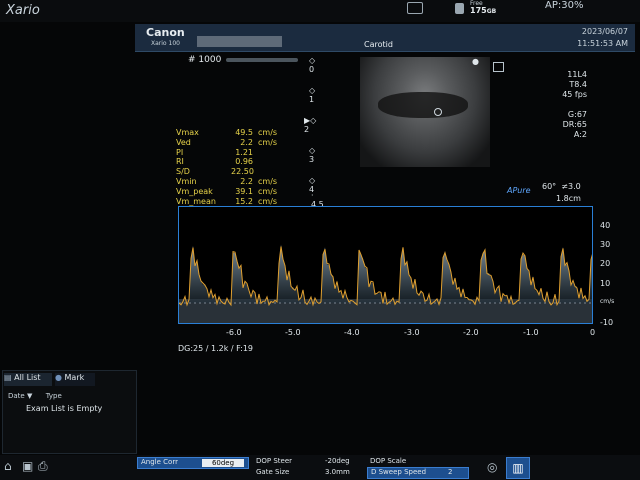 Image resolution: width=640 pixels, height=480 pixels. I want to click on measurement-label: RI, so click(180, 162).